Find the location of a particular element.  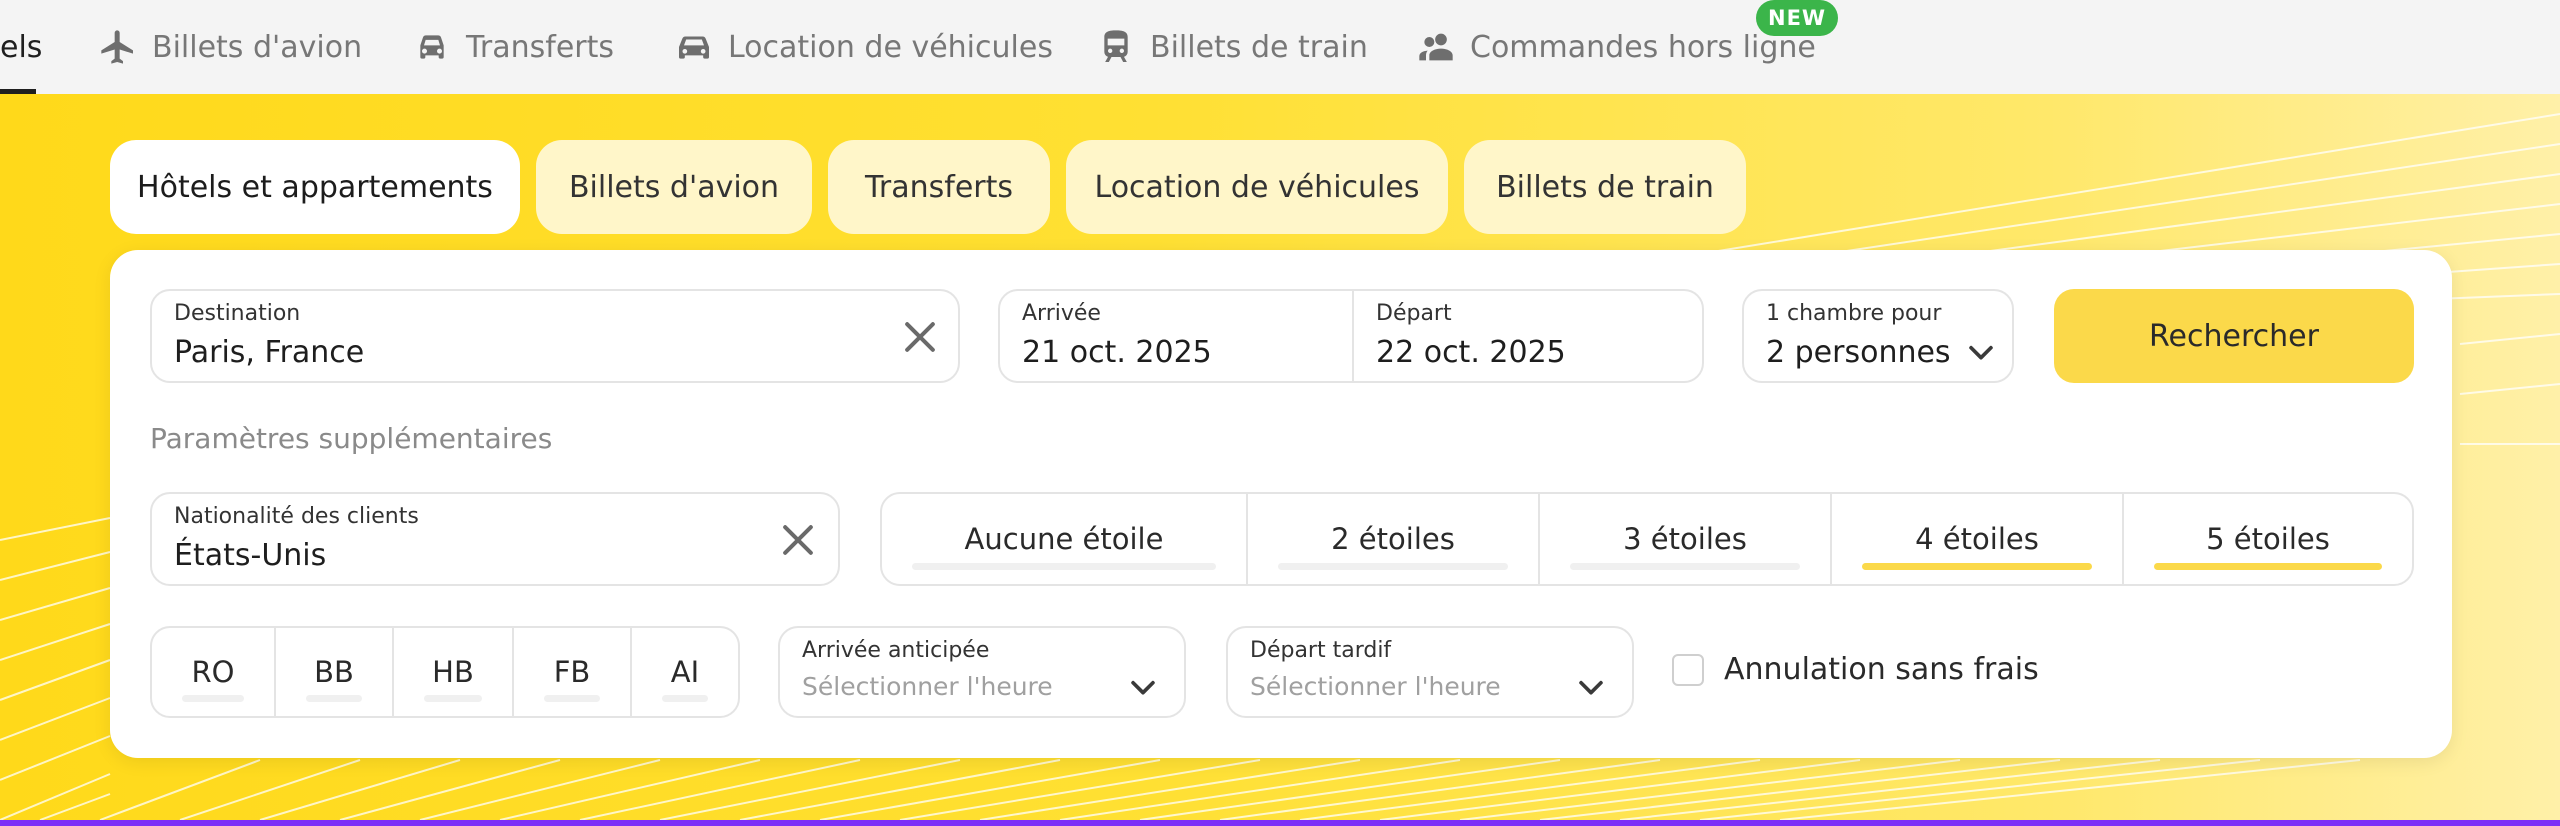

meal-option-hb: HB is located at coordinates (453, 672).